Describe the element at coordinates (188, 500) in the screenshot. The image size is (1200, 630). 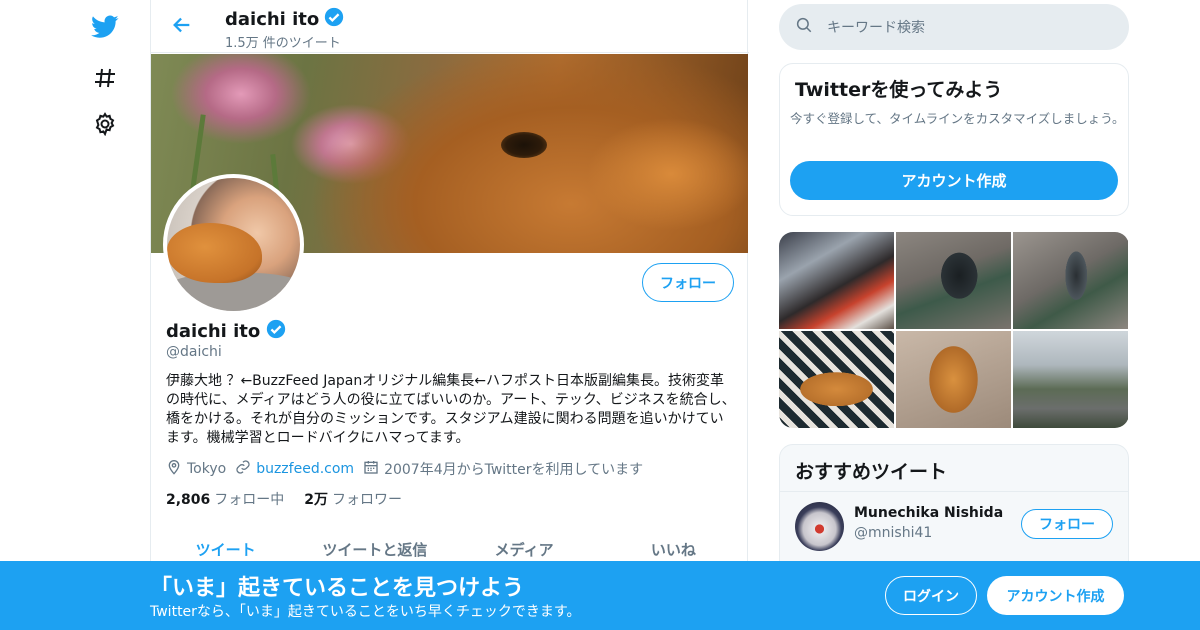
I see `following-count: 2,806` at that location.